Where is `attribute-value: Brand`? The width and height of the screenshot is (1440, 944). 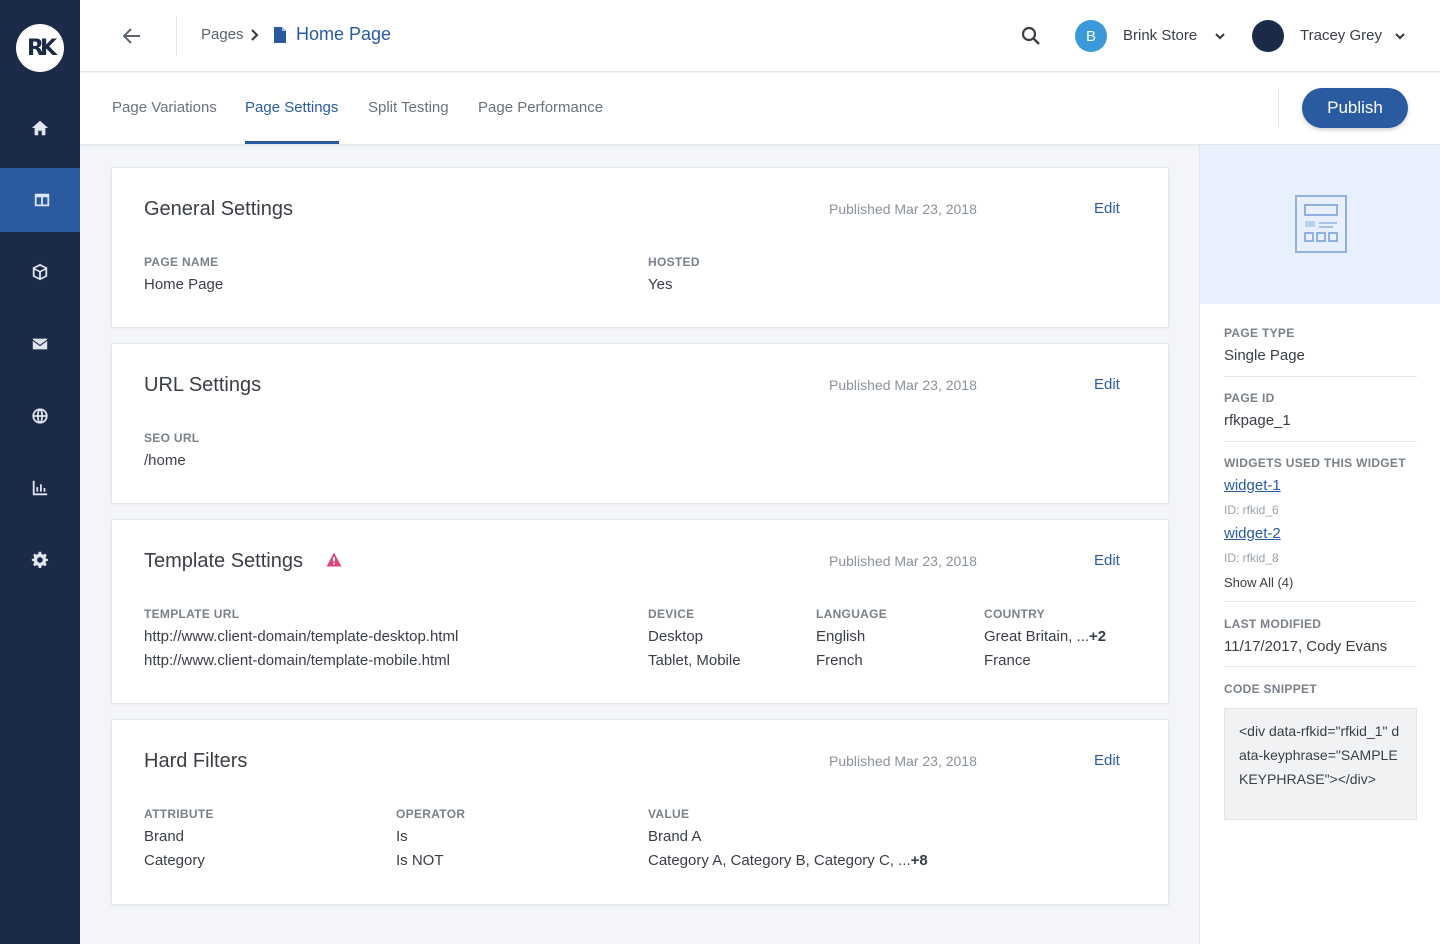
attribute-value: Brand is located at coordinates (164, 836).